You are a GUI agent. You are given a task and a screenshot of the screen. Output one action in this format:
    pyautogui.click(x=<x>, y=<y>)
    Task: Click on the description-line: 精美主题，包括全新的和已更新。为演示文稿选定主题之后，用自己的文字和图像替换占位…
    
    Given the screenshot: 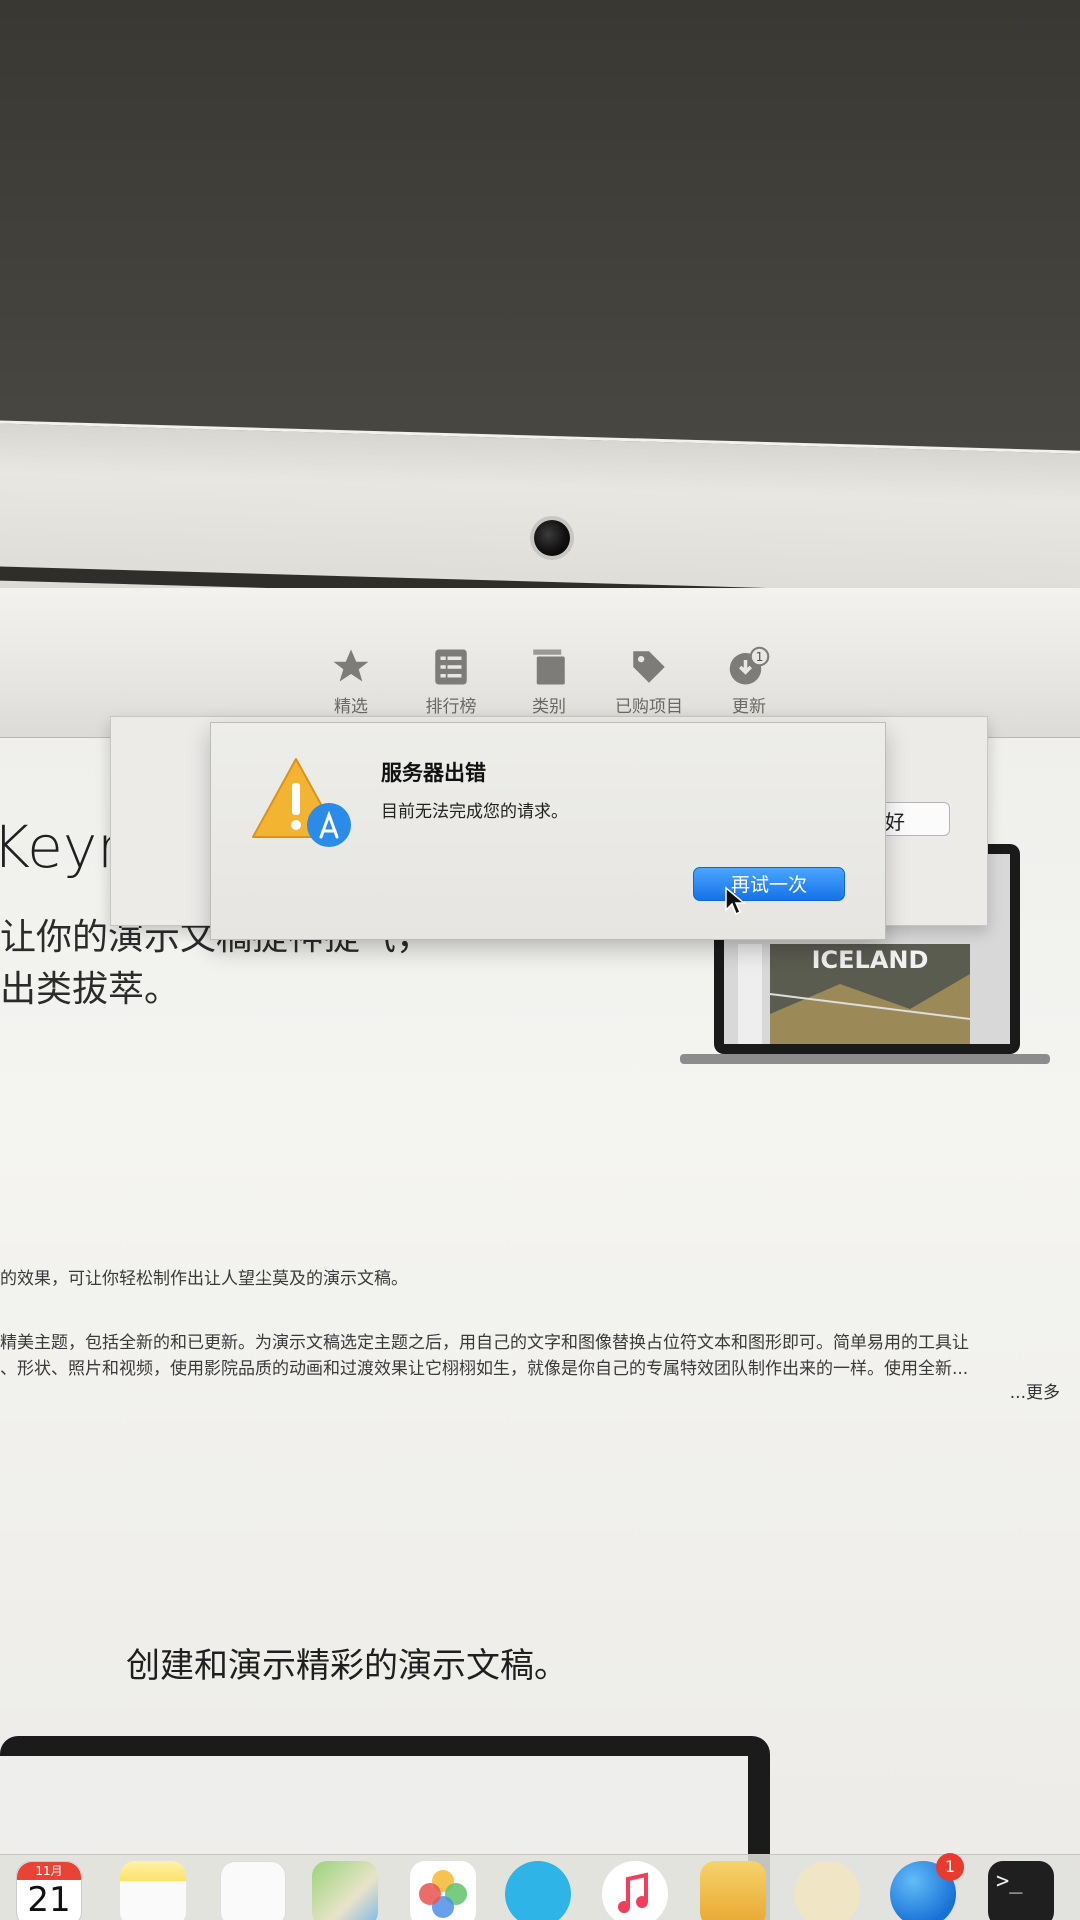 What is the action you would take?
    pyautogui.click(x=484, y=1343)
    